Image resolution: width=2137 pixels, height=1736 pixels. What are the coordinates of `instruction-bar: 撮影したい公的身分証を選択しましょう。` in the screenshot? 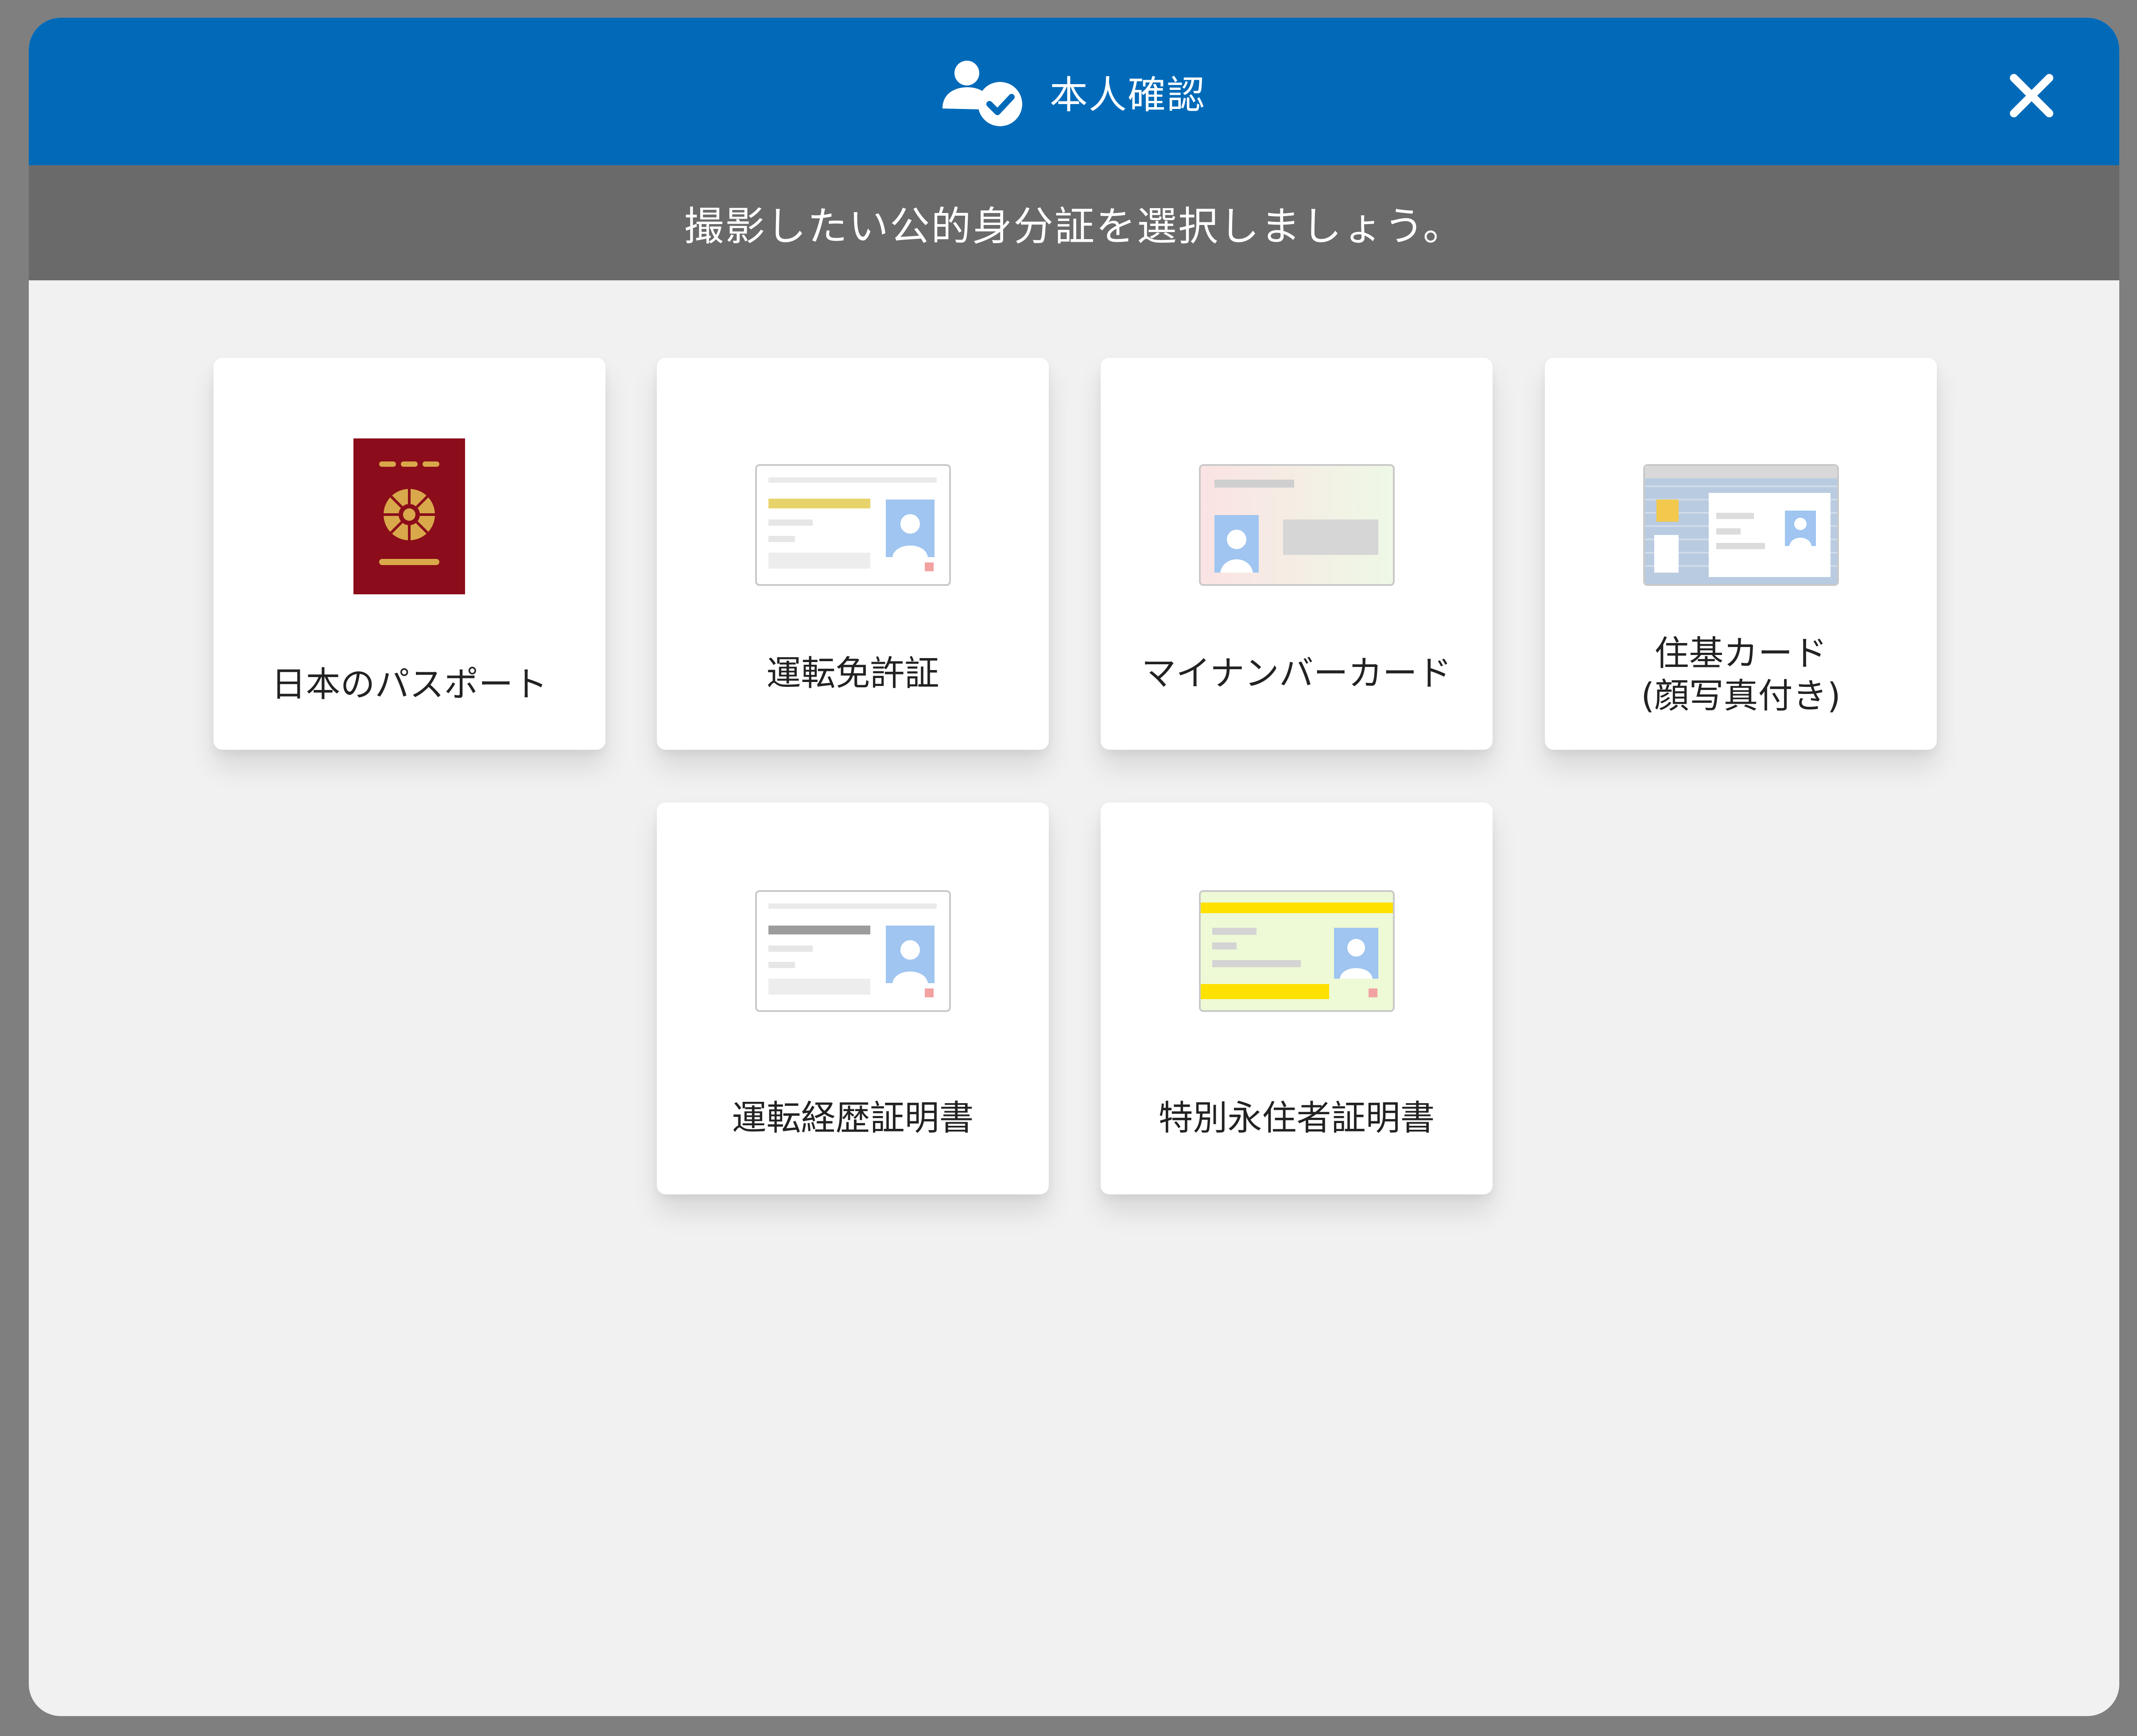 It's located at (1074, 223).